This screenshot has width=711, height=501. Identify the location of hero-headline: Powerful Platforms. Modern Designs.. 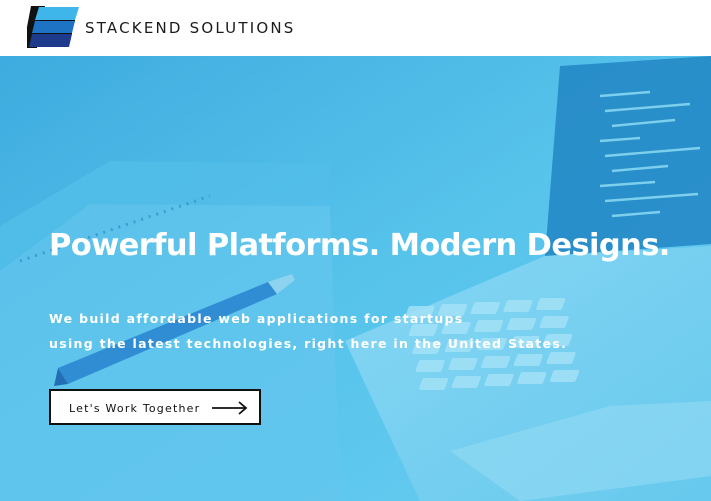
(359, 245).